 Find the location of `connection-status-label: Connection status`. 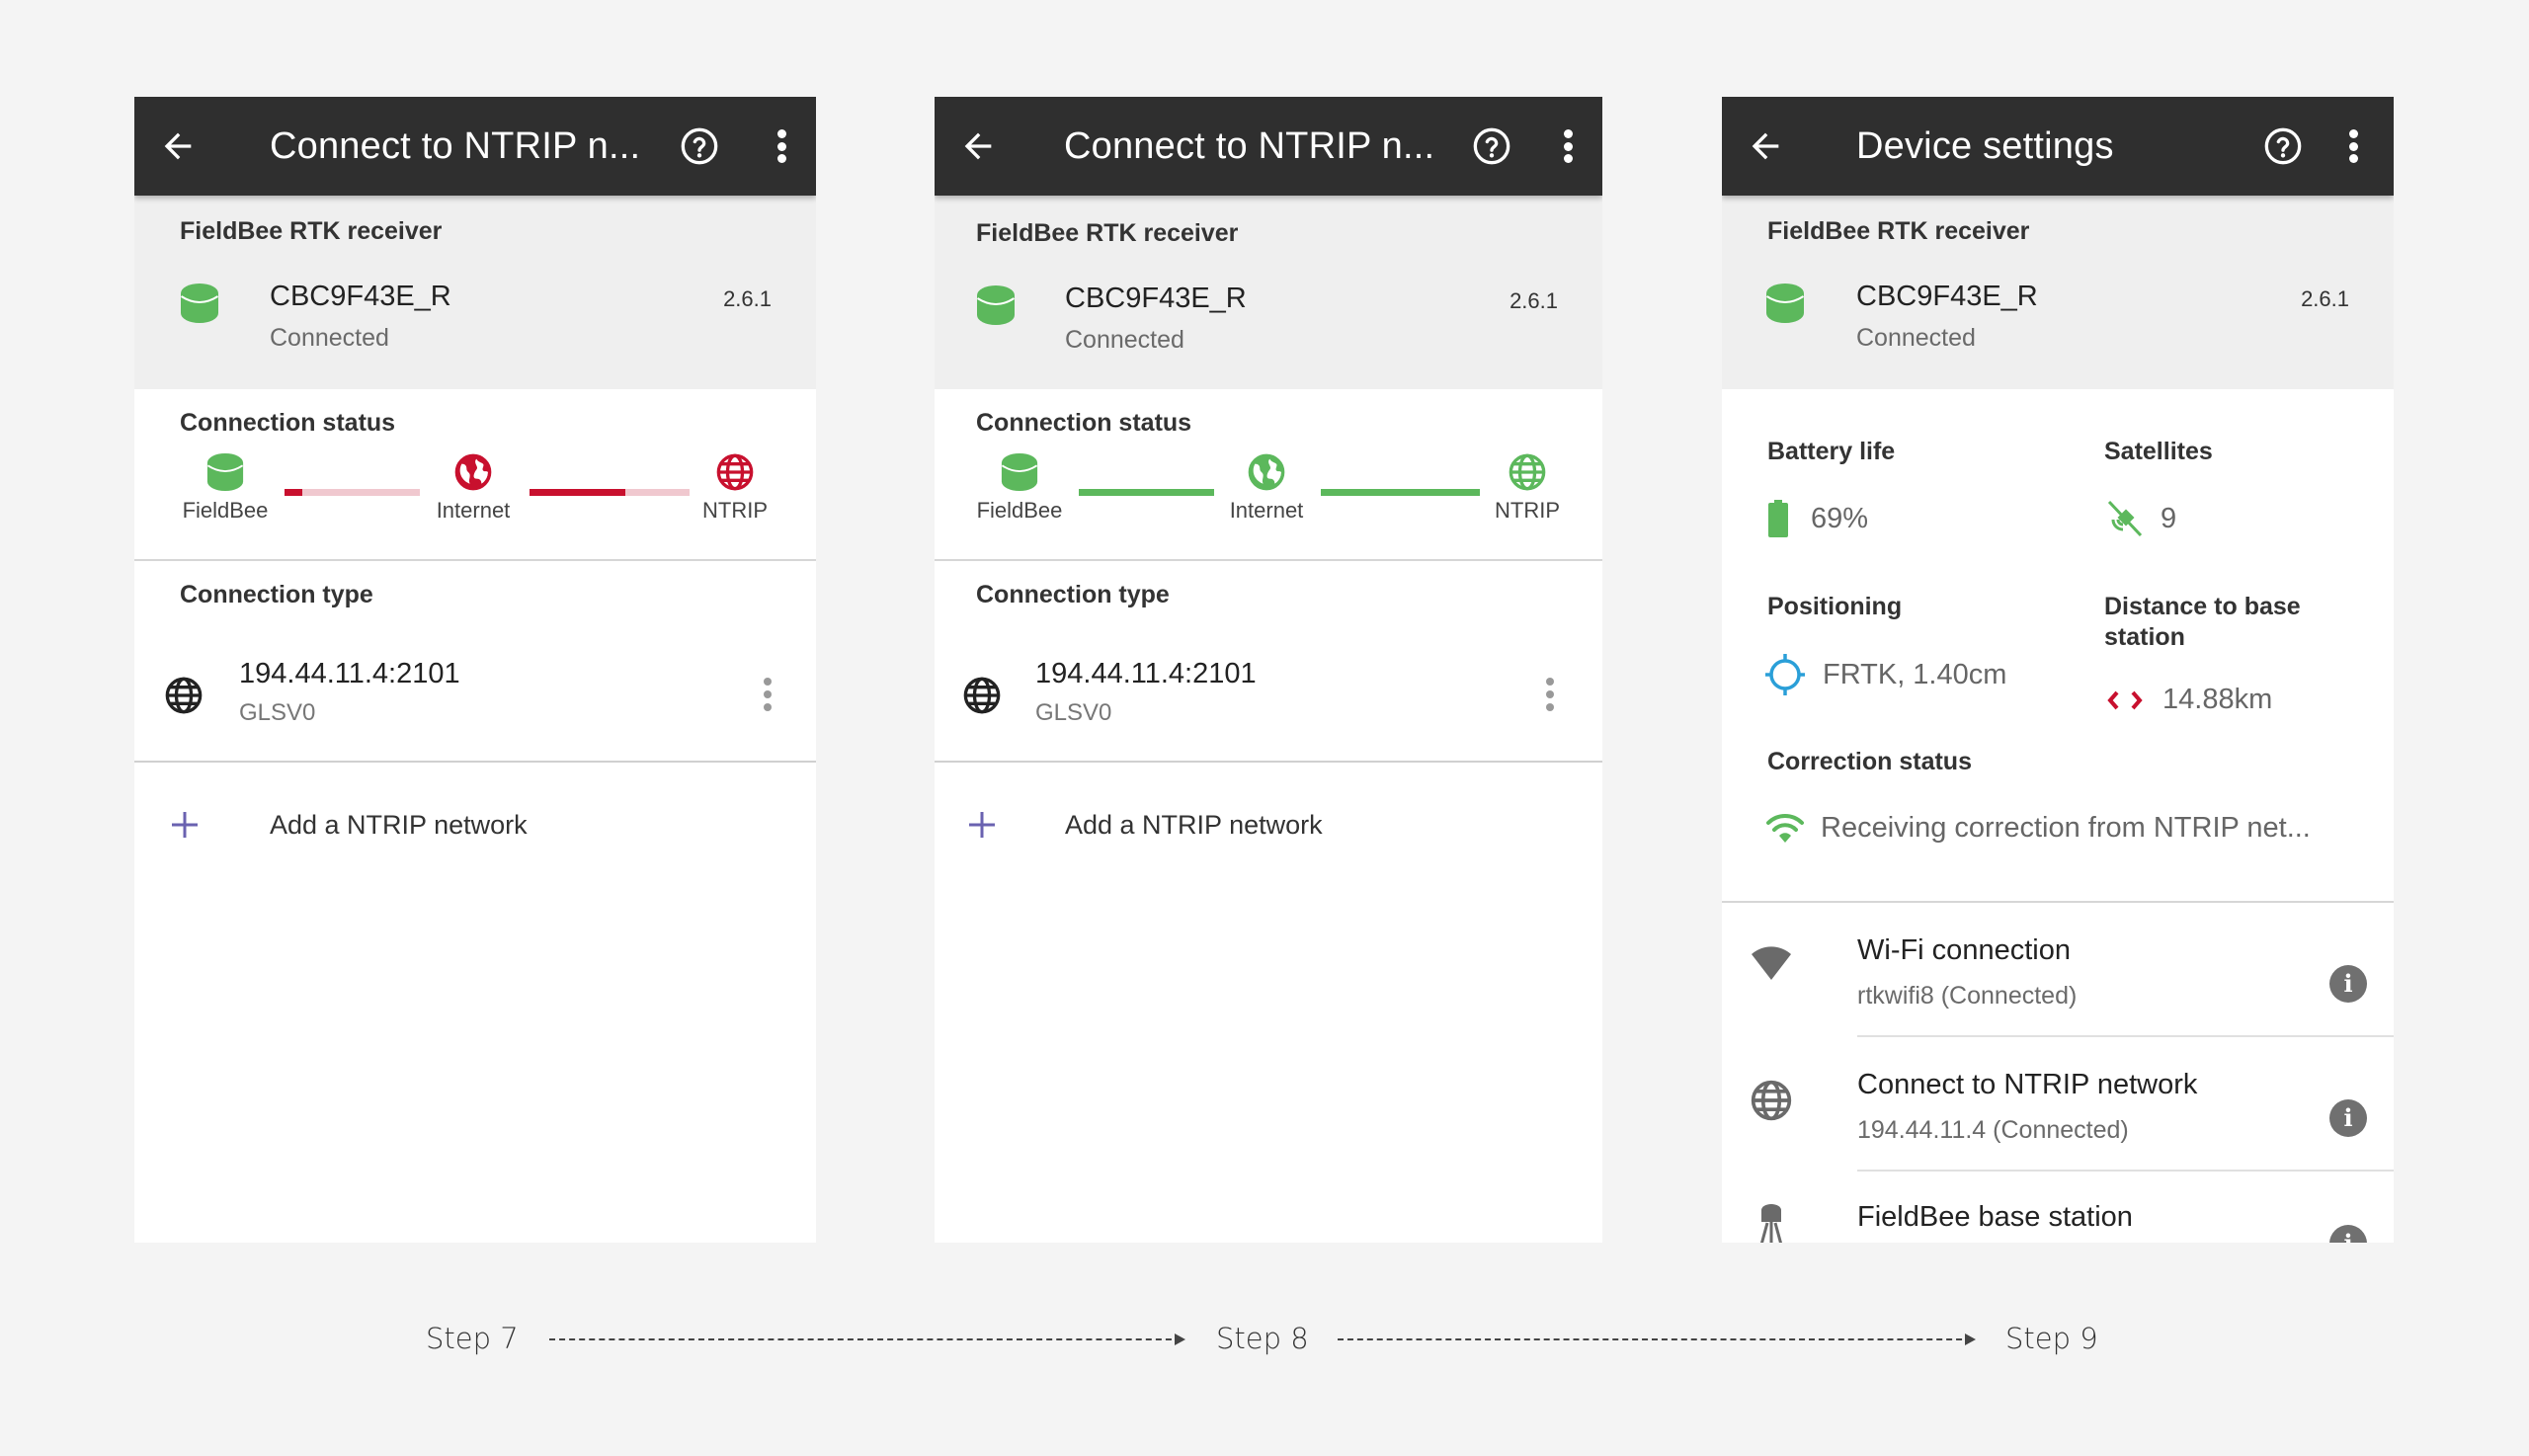

connection-status-label: Connection status is located at coordinates (288, 423).